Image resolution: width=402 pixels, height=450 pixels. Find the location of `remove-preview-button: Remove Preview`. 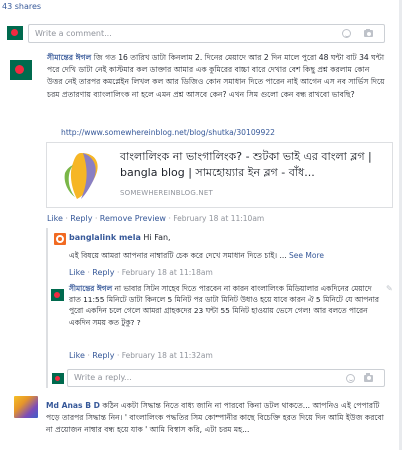

remove-preview-button: Remove Preview is located at coordinates (133, 218).